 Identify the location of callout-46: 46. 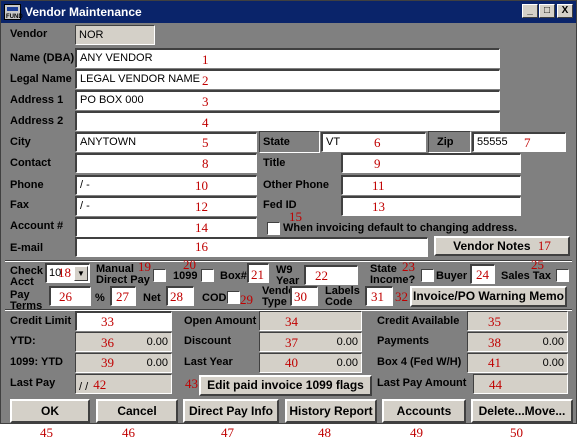
(128, 432).